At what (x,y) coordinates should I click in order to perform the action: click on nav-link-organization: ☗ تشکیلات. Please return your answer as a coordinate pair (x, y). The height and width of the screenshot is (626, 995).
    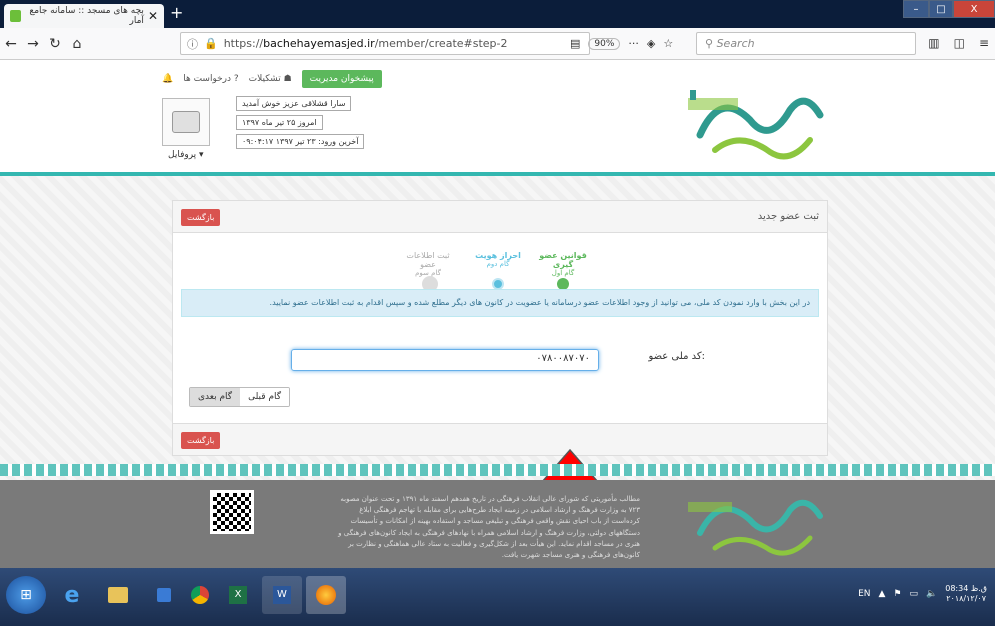
    Looking at the image, I should click on (270, 79).